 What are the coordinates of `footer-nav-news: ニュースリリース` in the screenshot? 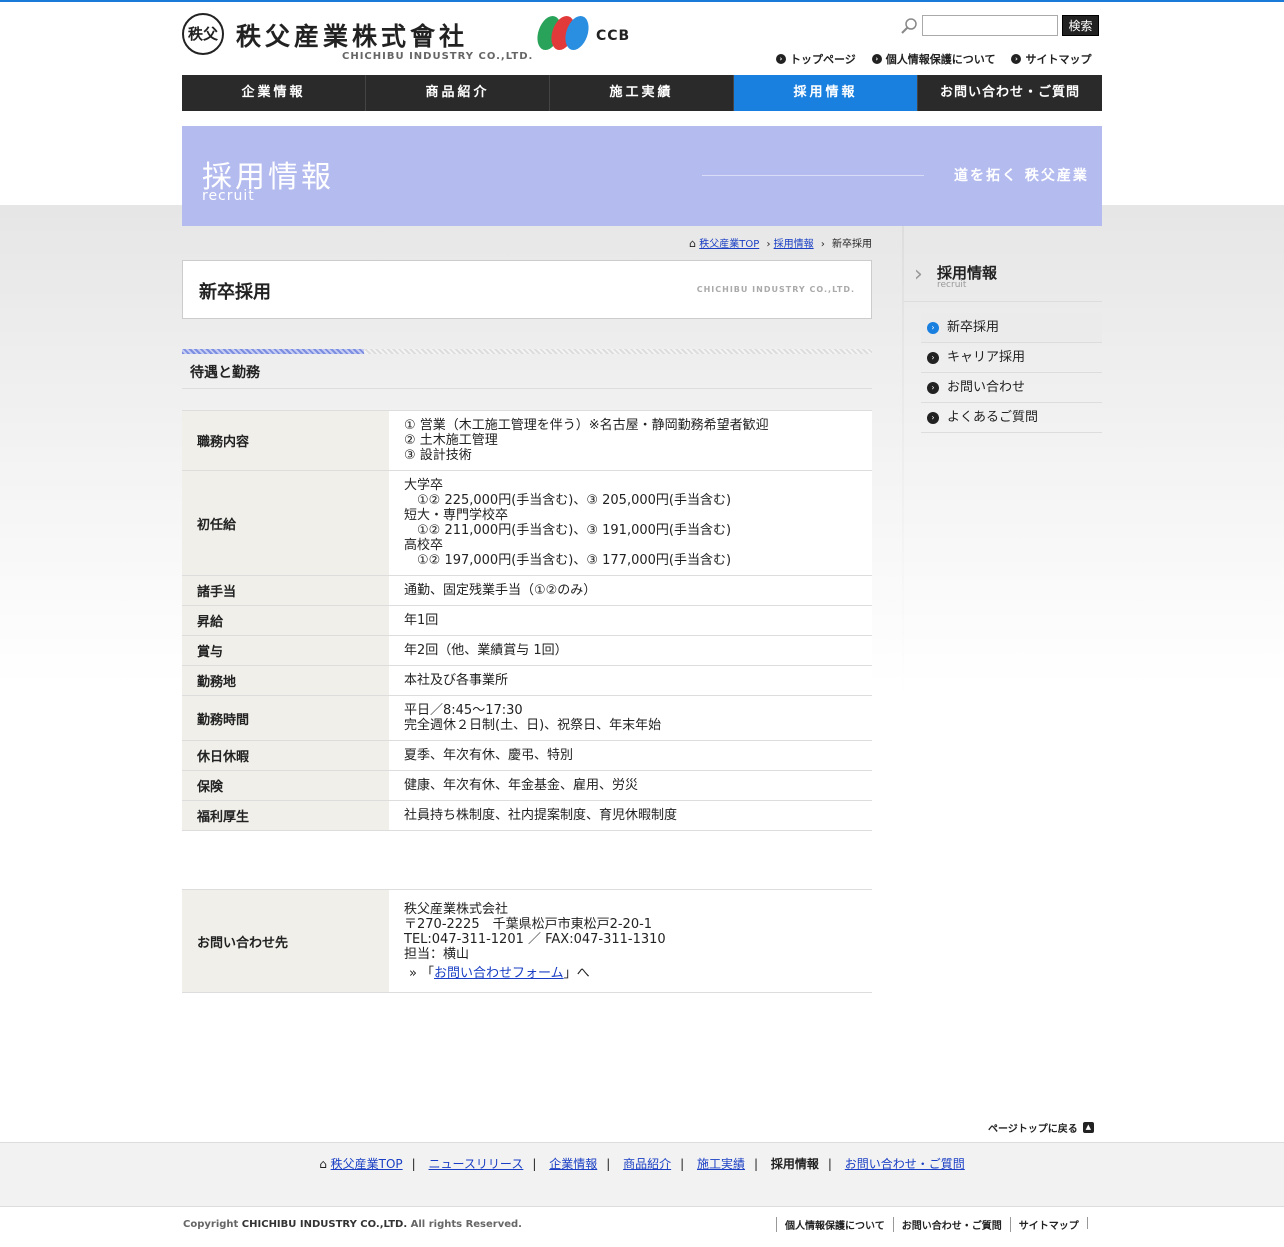 It's located at (476, 1164).